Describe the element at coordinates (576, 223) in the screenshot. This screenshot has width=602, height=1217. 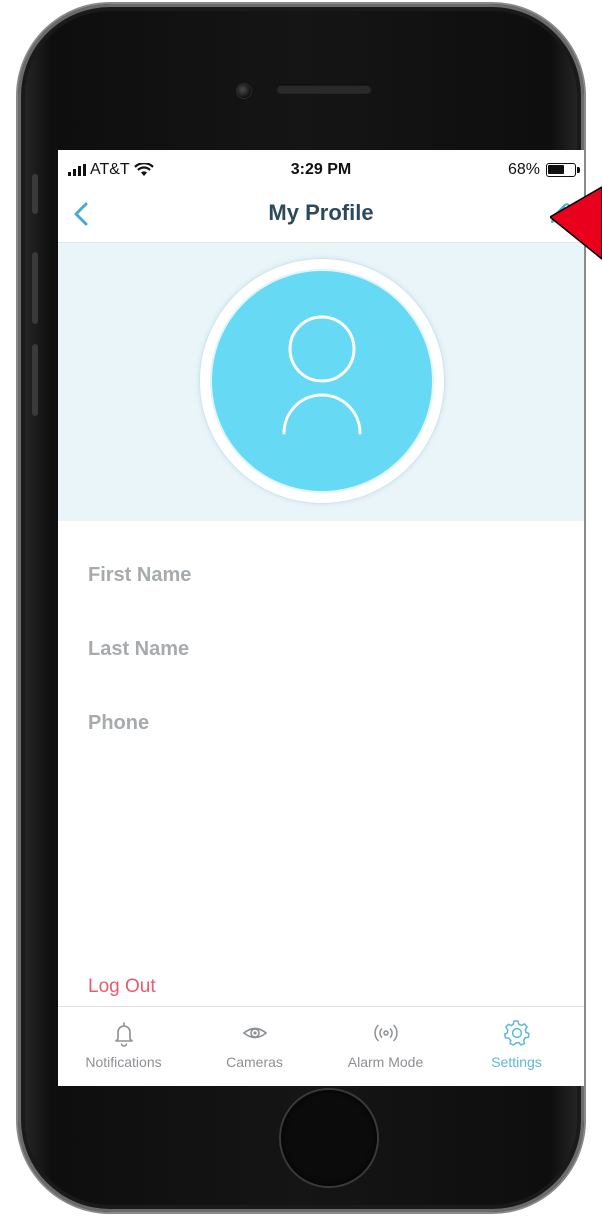
I see `annotation-arrow-icon` at that location.